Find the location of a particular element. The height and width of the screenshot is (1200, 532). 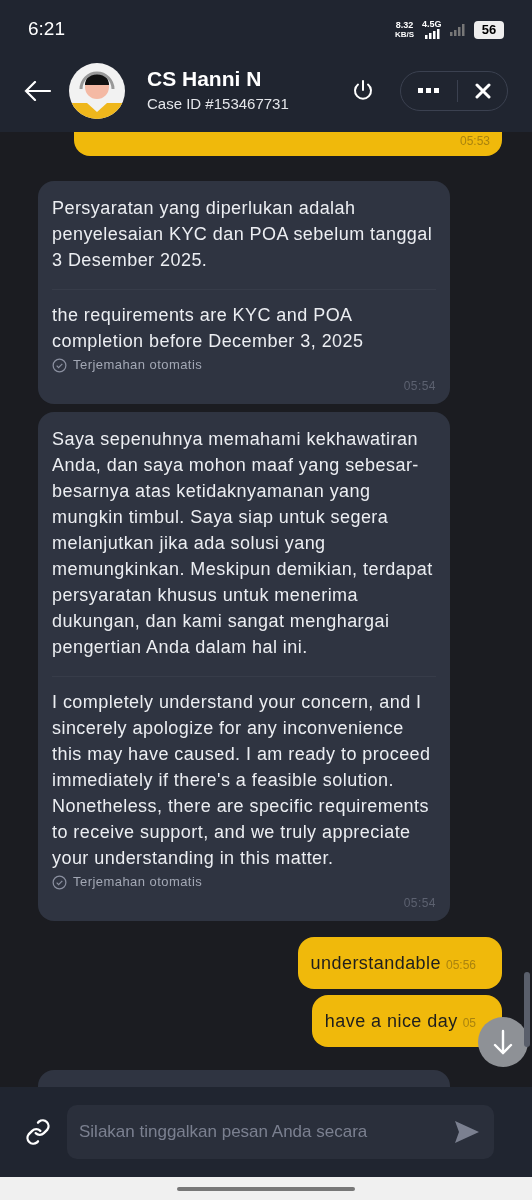

agent-name: CS Hanni N is located at coordinates (205, 79).